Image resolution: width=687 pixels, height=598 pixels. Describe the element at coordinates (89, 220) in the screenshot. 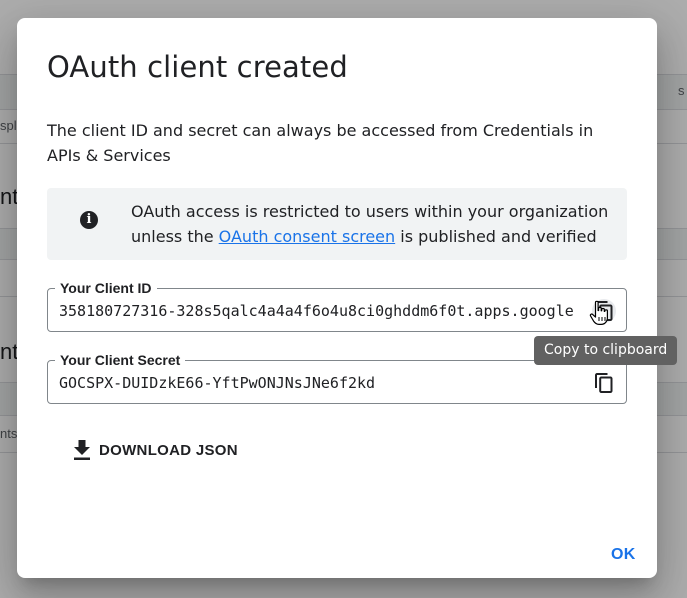

I see `info-icon: i` at that location.